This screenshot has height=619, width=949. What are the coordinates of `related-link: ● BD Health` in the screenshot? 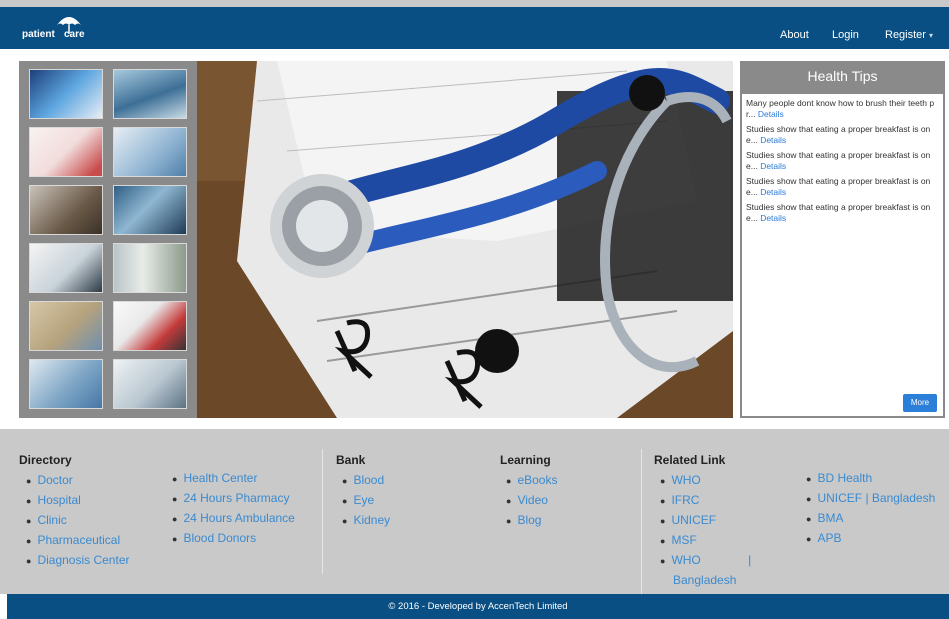 It's located at (870, 479).